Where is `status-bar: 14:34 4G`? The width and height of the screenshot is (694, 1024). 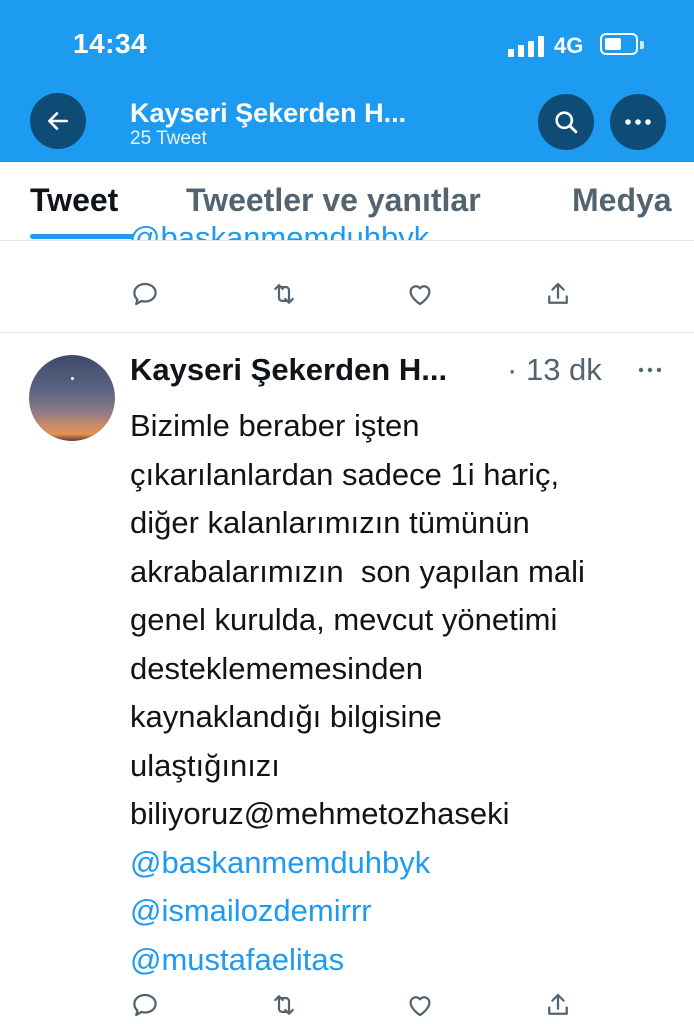
status-bar: 14:34 4G is located at coordinates (347, 40).